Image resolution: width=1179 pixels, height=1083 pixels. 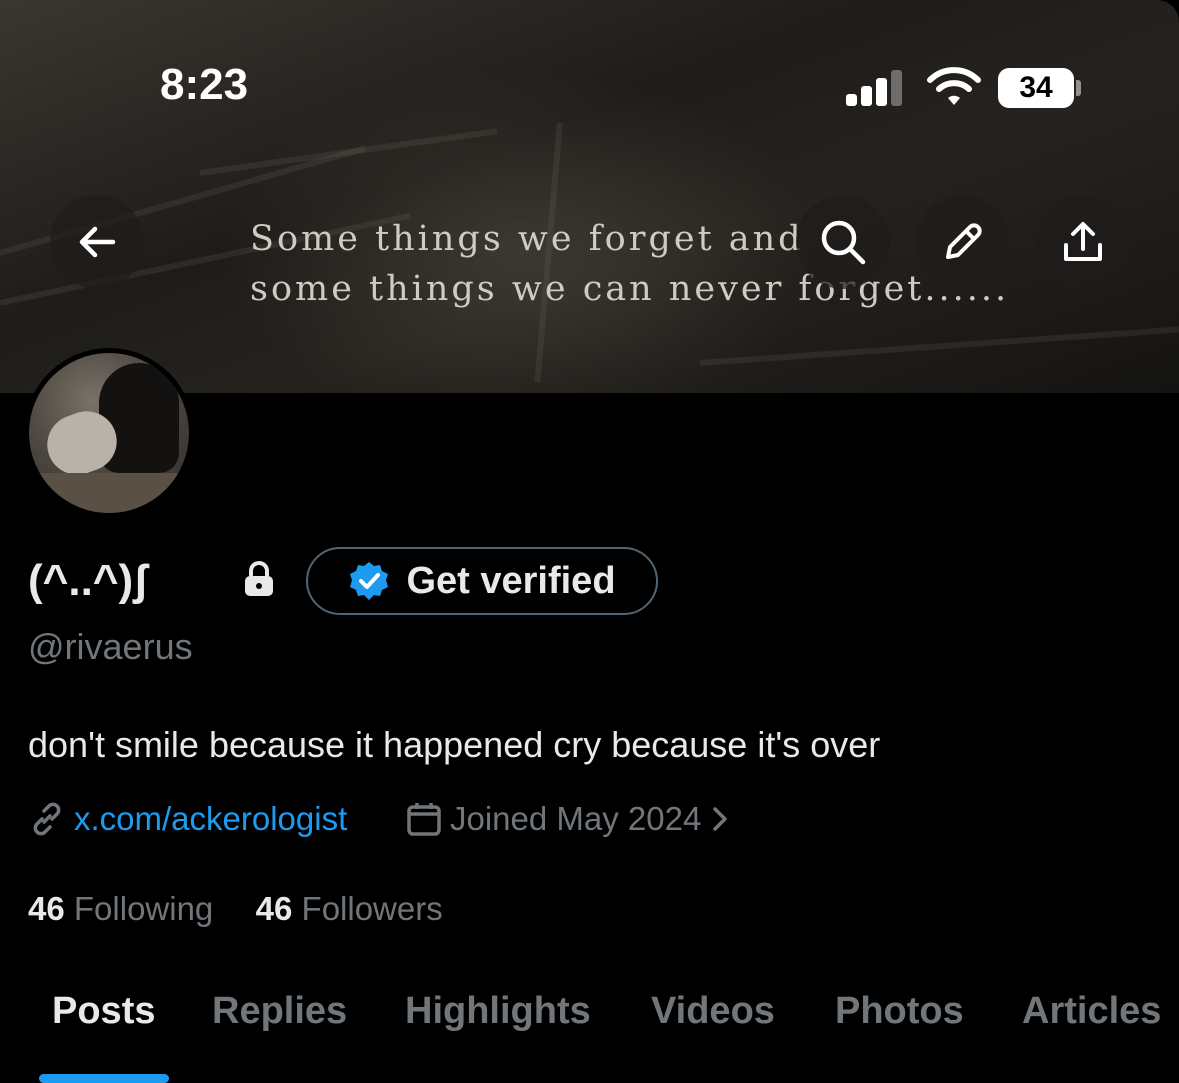 What do you see at coordinates (875, 88) in the screenshot?
I see `signal-icon` at bounding box center [875, 88].